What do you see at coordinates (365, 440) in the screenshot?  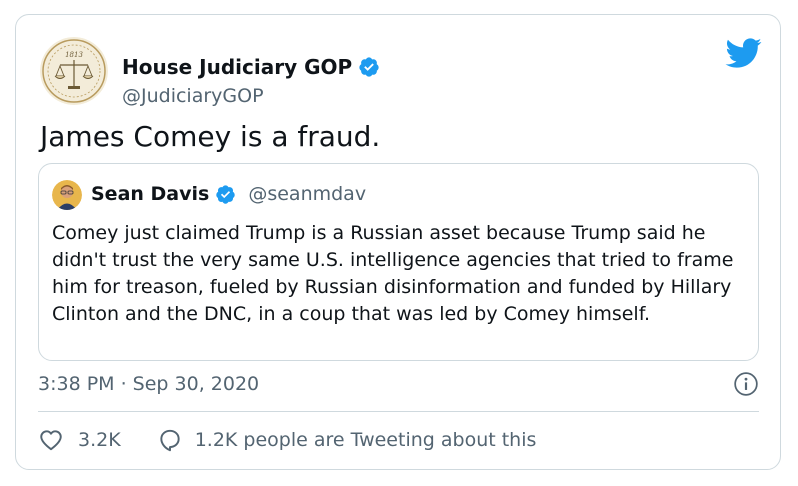 I see `tweeting-about-label: 1.2K people are Tweeting about this` at bounding box center [365, 440].